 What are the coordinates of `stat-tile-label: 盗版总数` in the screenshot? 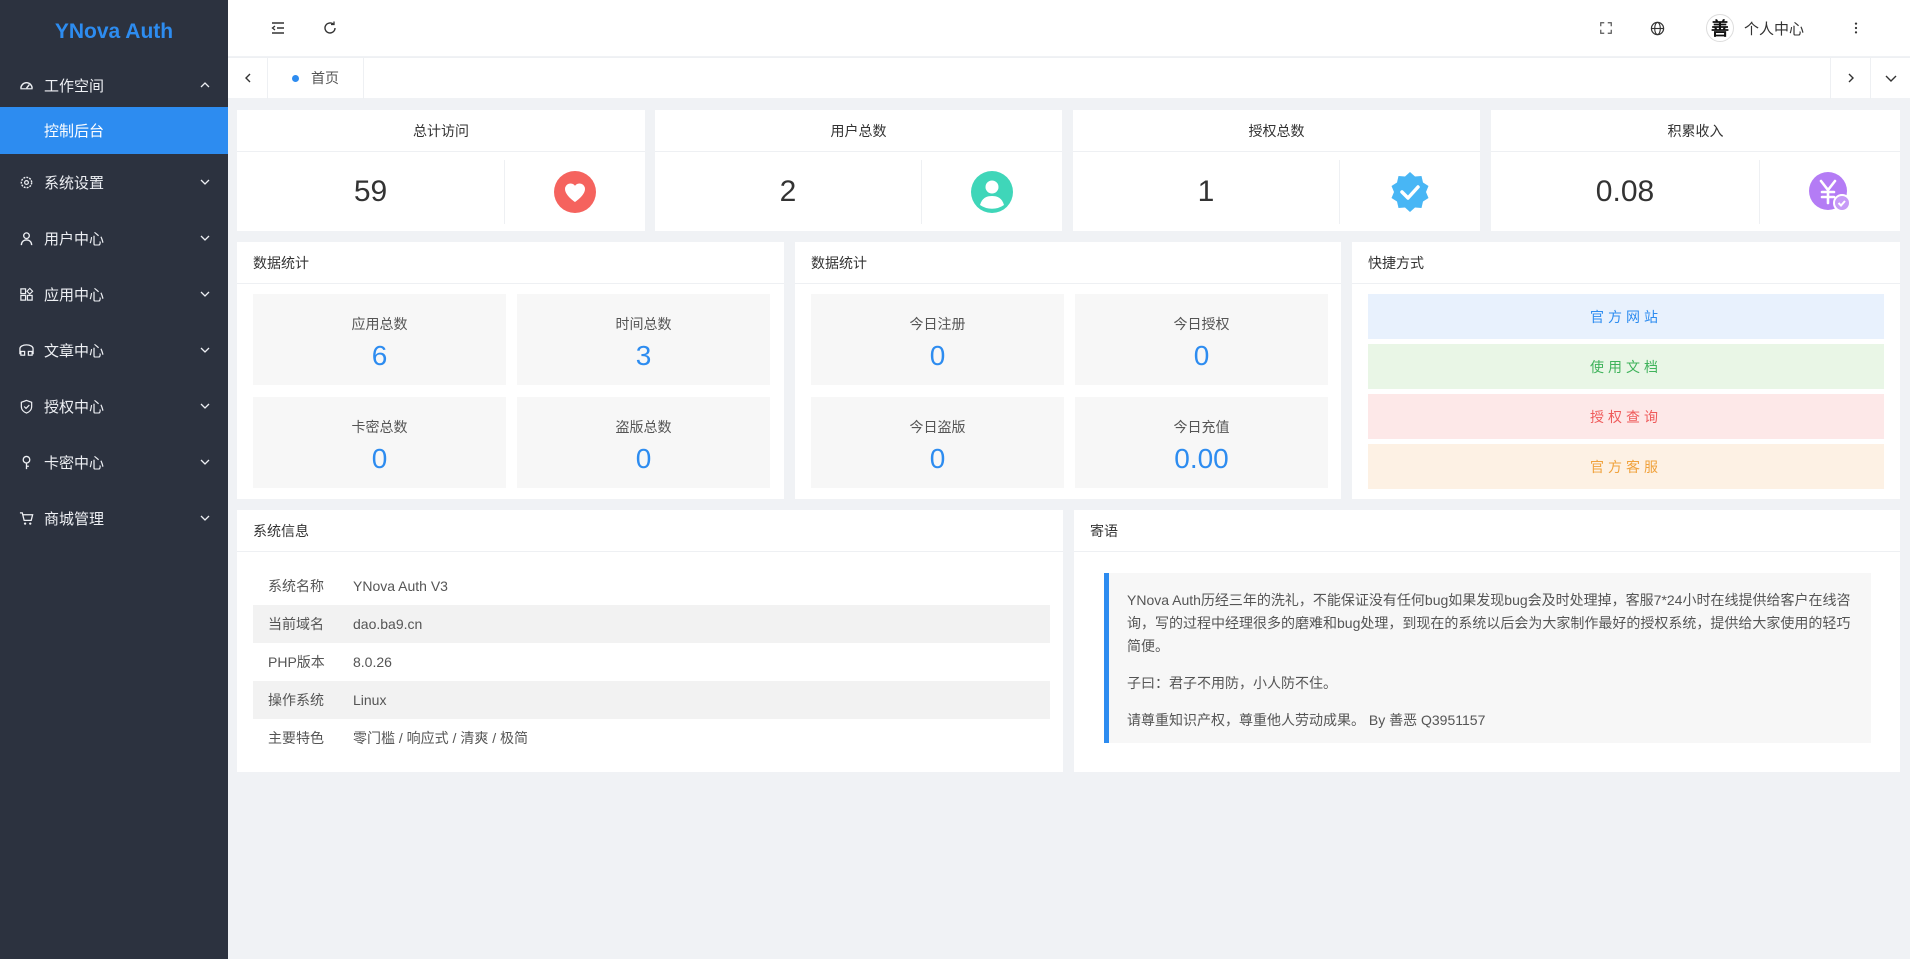 It's located at (643, 427).